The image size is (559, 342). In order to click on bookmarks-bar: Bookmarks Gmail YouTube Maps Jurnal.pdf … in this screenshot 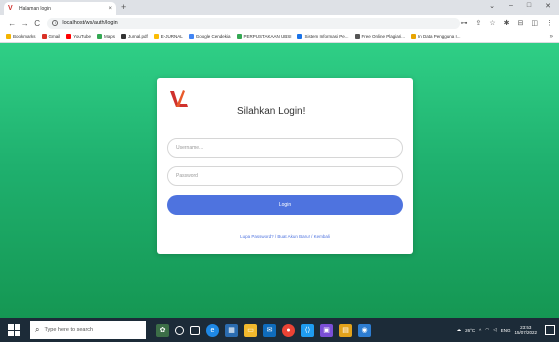, I will do `click(279, 37)`.